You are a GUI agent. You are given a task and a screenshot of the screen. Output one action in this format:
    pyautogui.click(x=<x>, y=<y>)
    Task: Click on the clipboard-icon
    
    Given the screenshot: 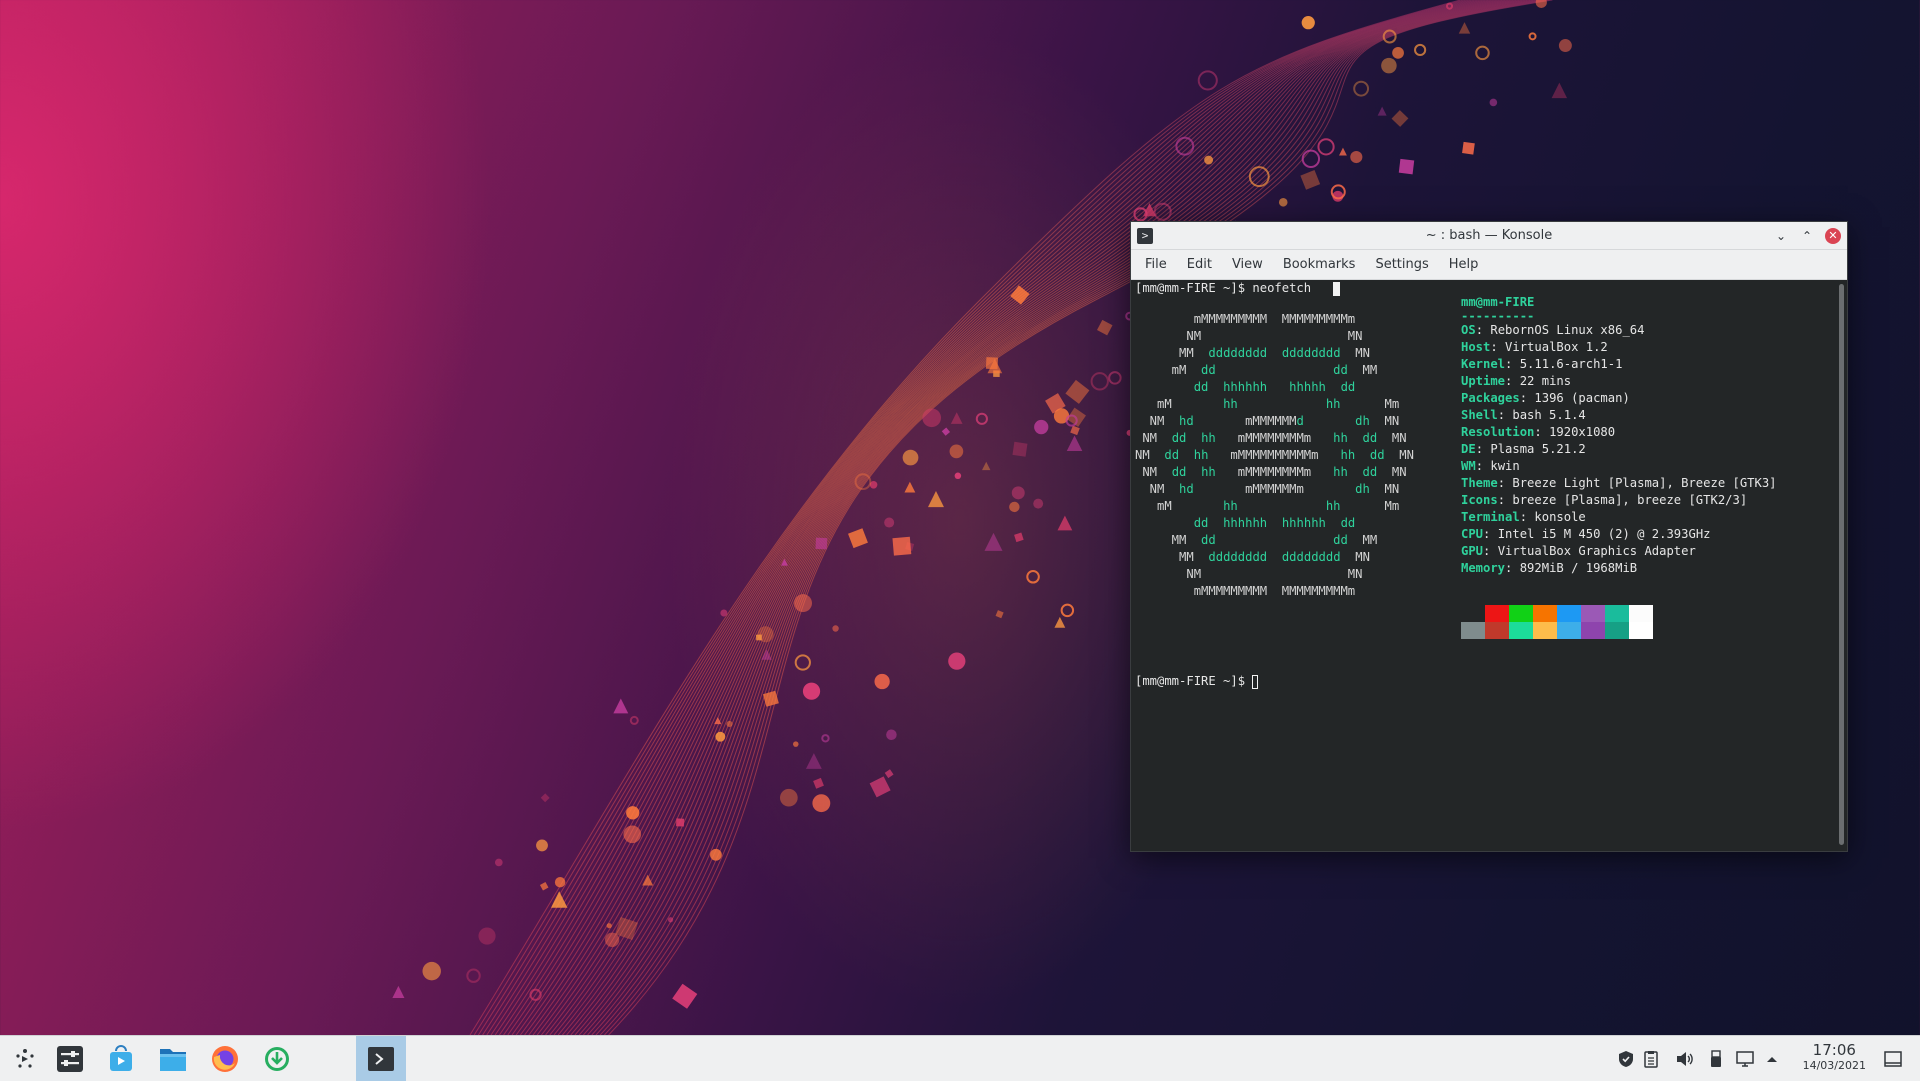 What is the action you would take?
    pyautogui.click(x=1651, y=1058)
    